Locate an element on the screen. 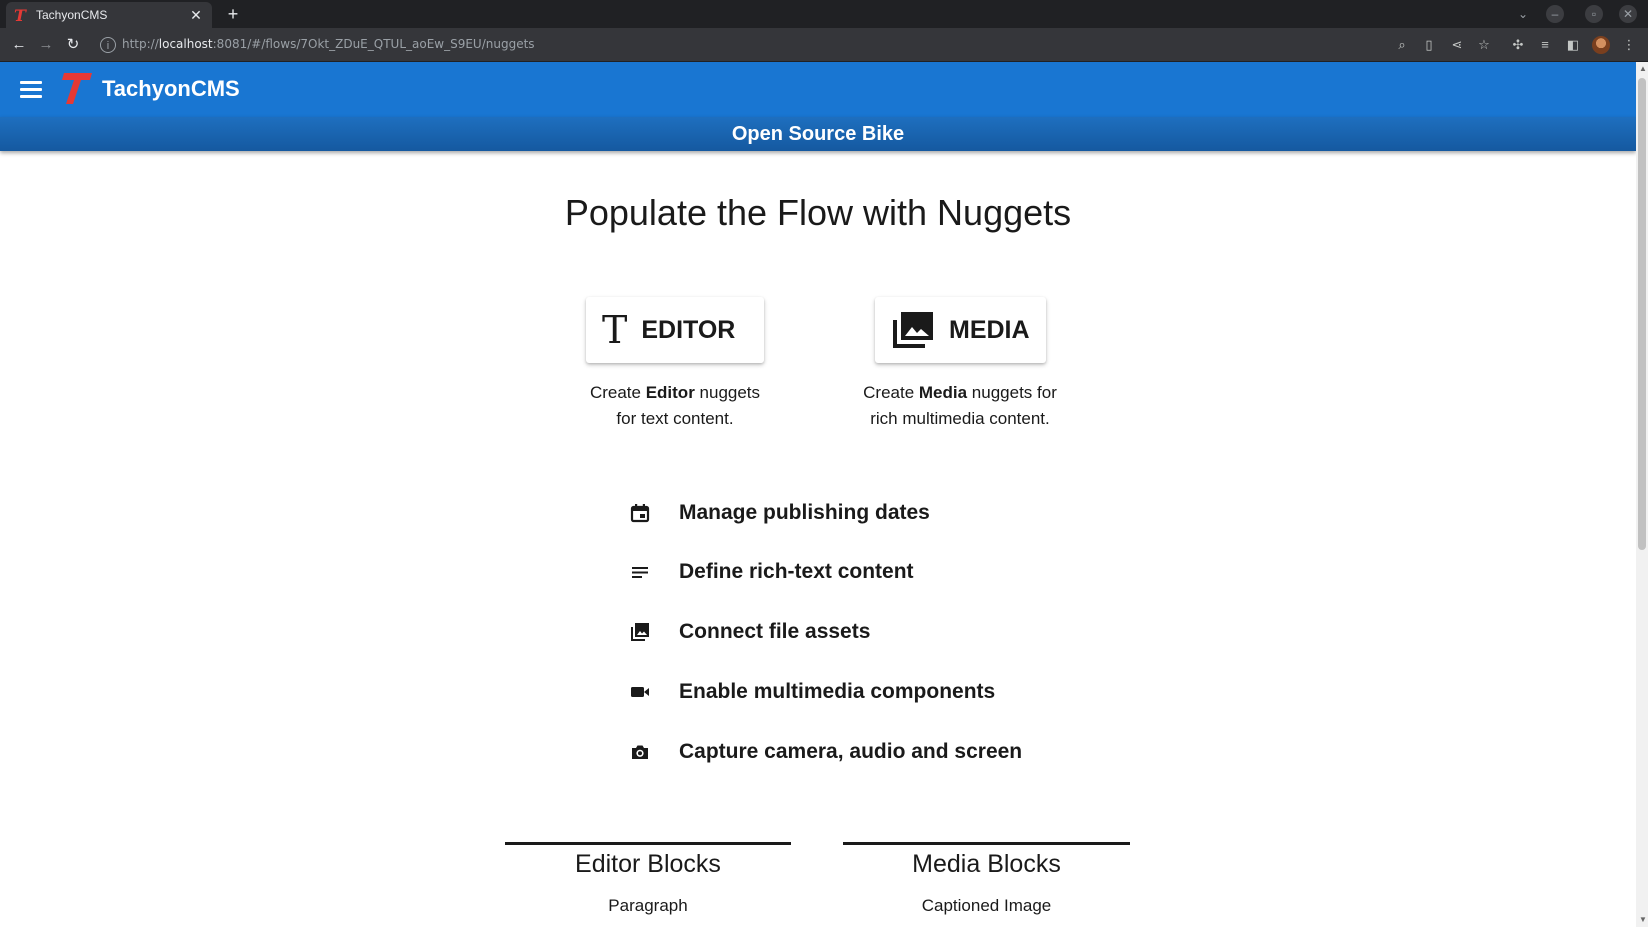 The width and height of the screenshot is (1648, 927). feature-item: Define rich-text content is located at coordinates (769, 572).